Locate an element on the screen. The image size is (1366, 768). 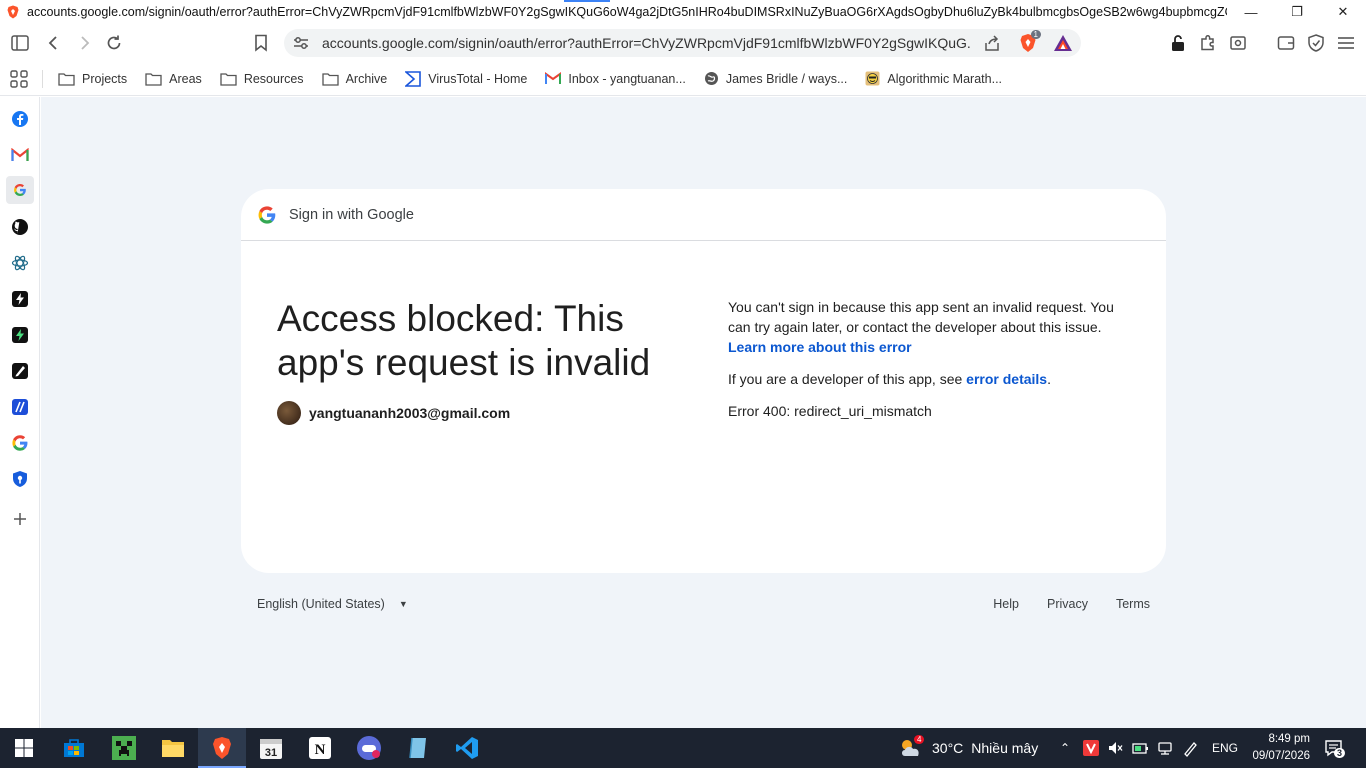
system-tray: ⌃ ENG is located at coordinates (1149, 748).